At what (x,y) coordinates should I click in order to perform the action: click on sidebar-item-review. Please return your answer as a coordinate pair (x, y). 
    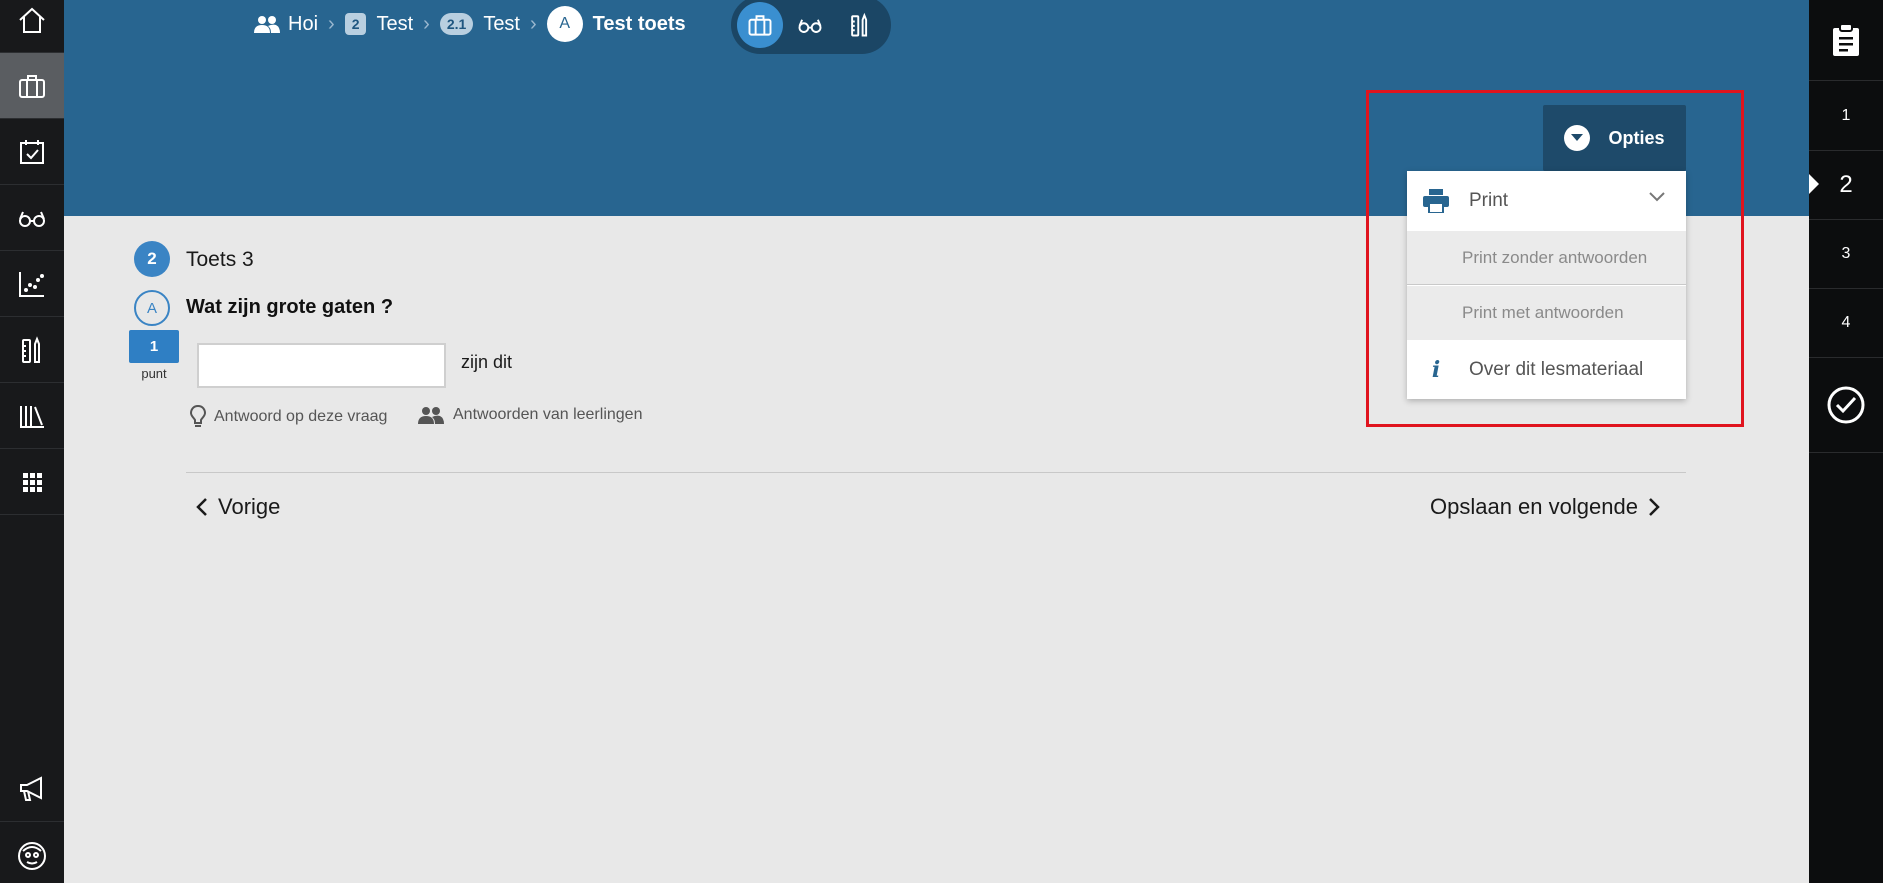
    Looking at the image, I should click on (32, 218).